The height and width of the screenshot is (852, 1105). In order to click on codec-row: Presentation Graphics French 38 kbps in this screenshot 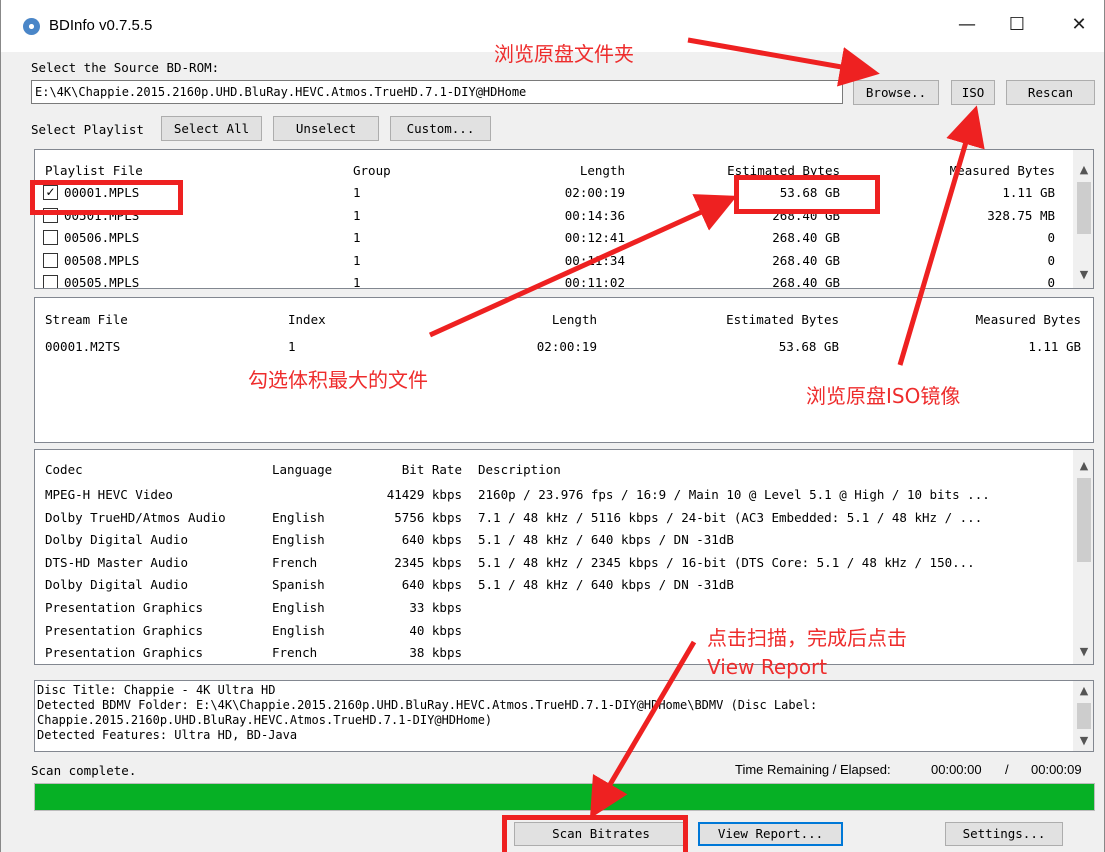, I will do `click(553, 654)`.